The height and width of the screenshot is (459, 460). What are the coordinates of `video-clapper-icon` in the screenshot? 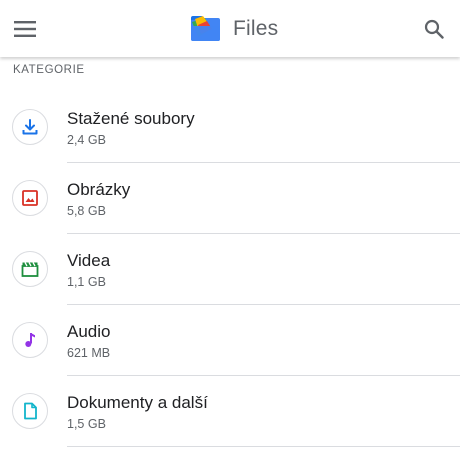 It's located at (30, 269).